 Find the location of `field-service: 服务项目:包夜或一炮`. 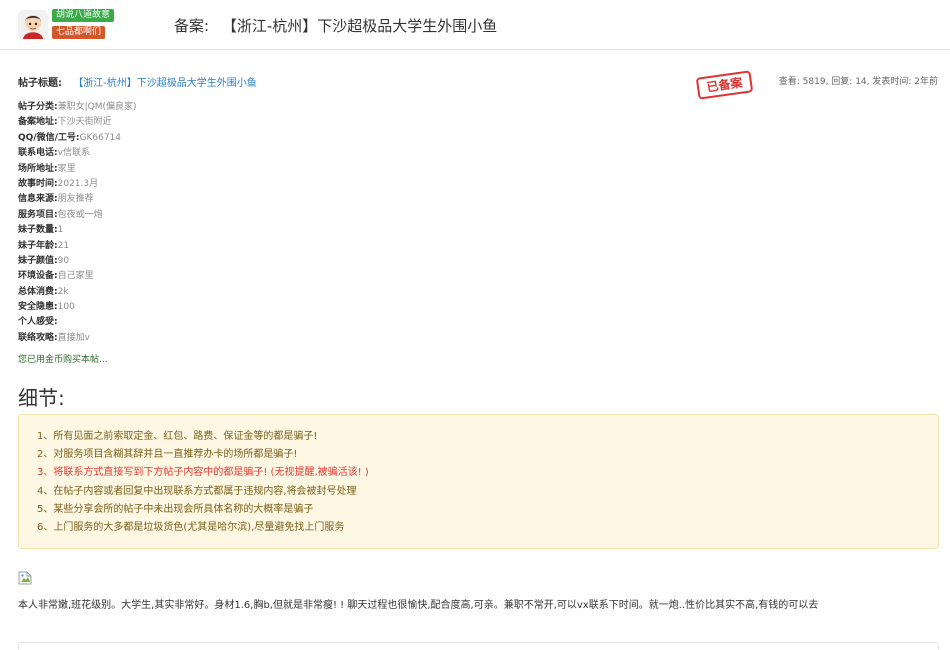

field-service: 服务项目:包夜或一炮 is located at coordinates (60, 214).